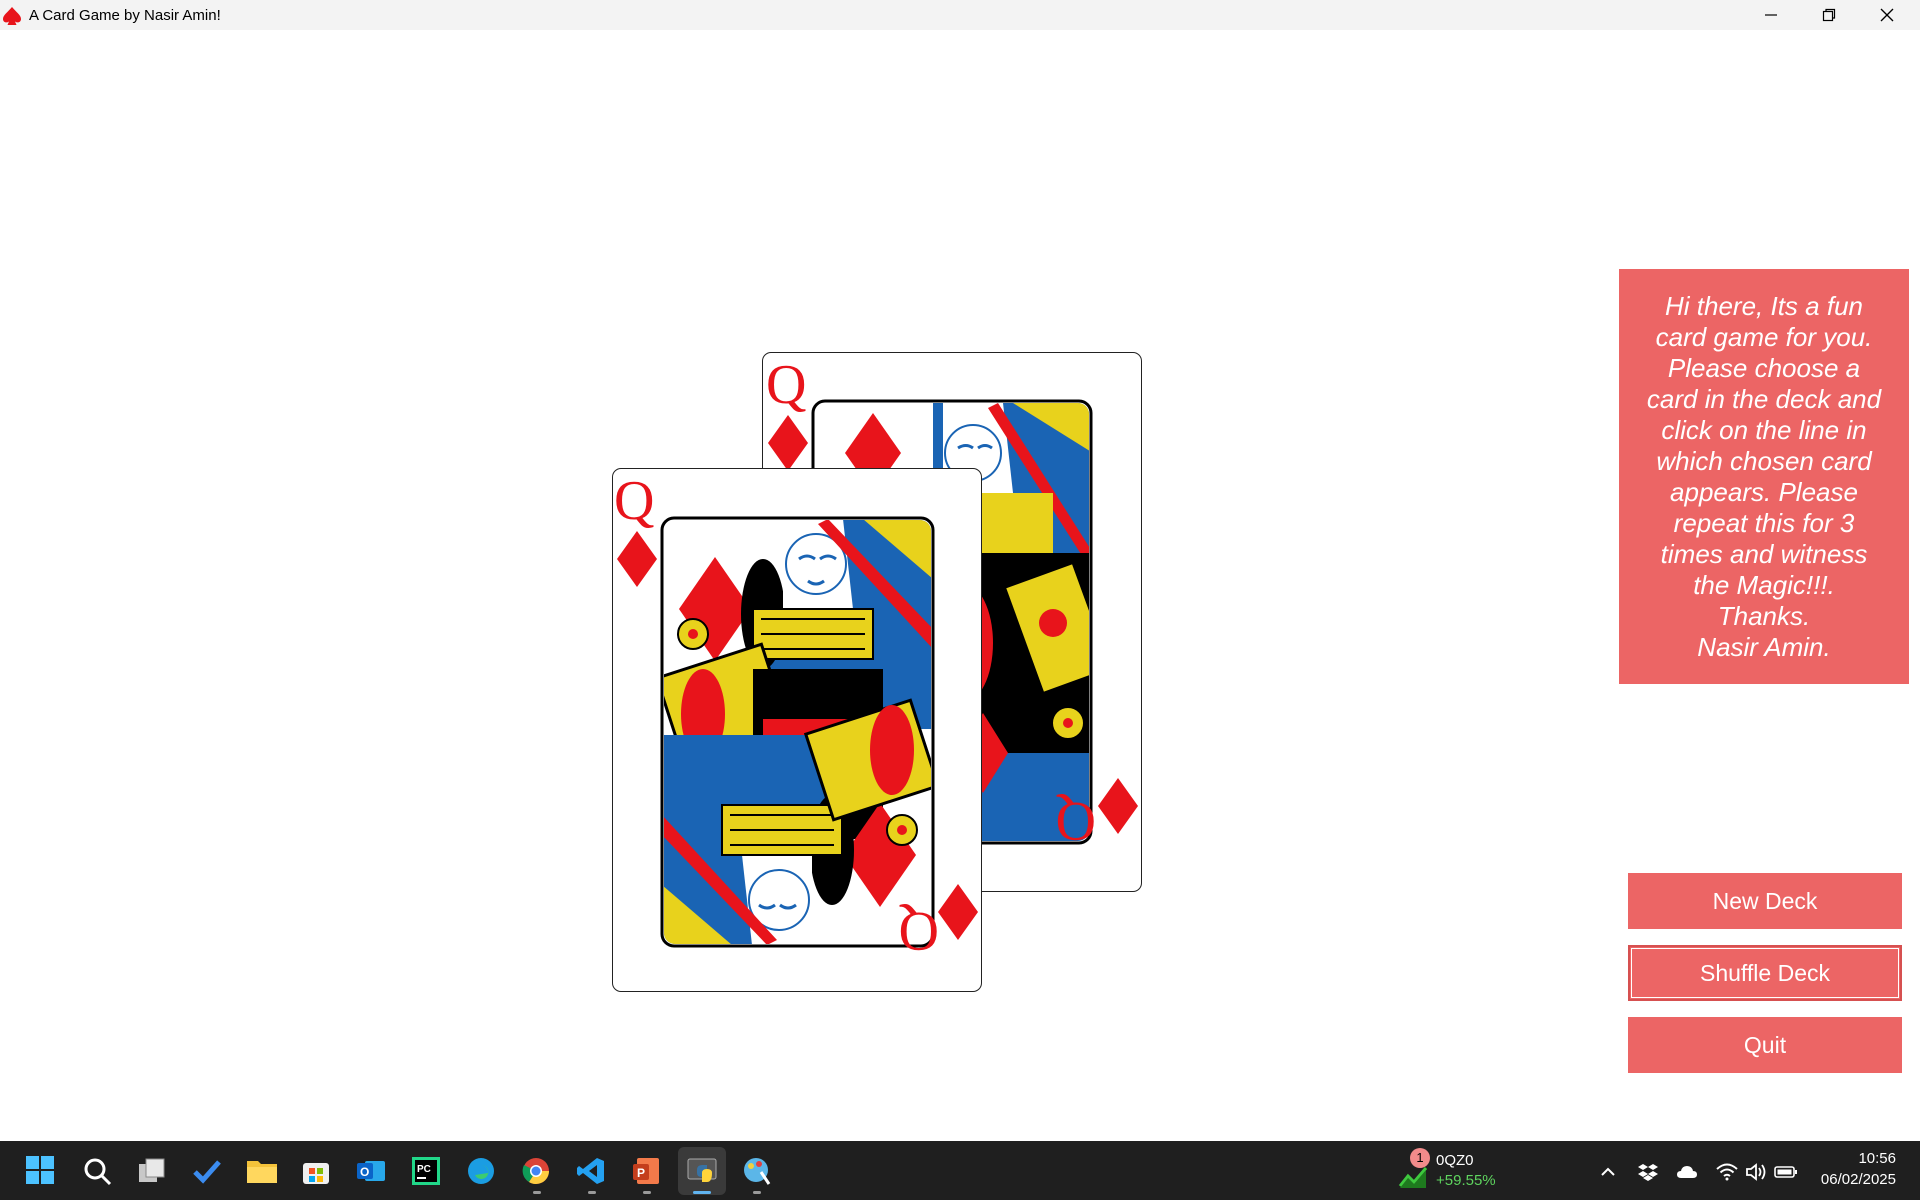 Image resolution: width=1920 pixels, height=1200 pixels. I want to click on queen-of-diamonds-face: Q Q, so click(796, 716).